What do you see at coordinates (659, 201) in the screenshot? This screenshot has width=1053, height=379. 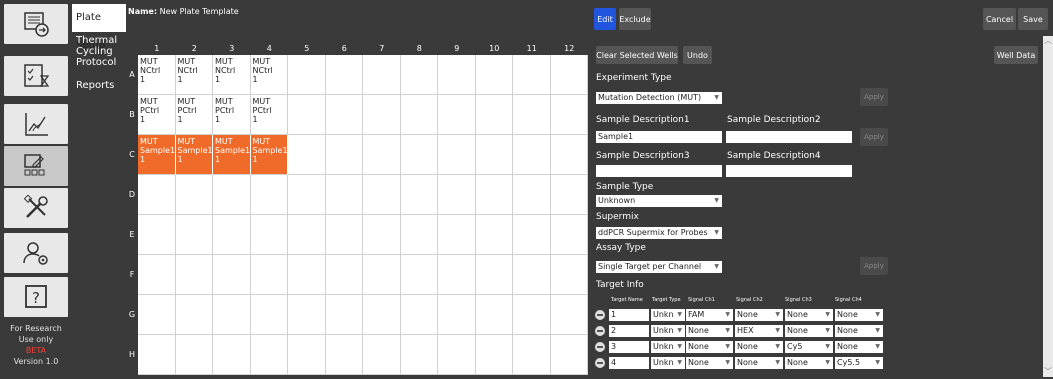 I see `sample-type-select: Unknown ▼` at bounding box center [659, 201].